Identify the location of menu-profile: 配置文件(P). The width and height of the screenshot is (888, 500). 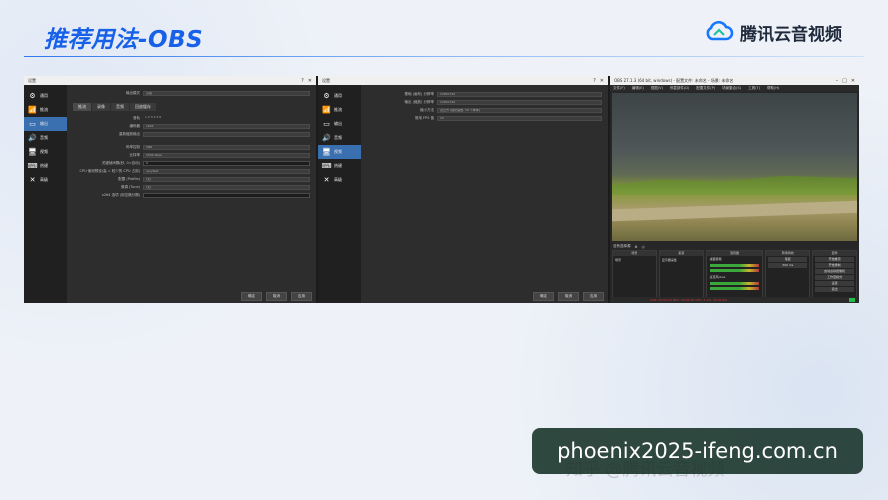
(705, 88).